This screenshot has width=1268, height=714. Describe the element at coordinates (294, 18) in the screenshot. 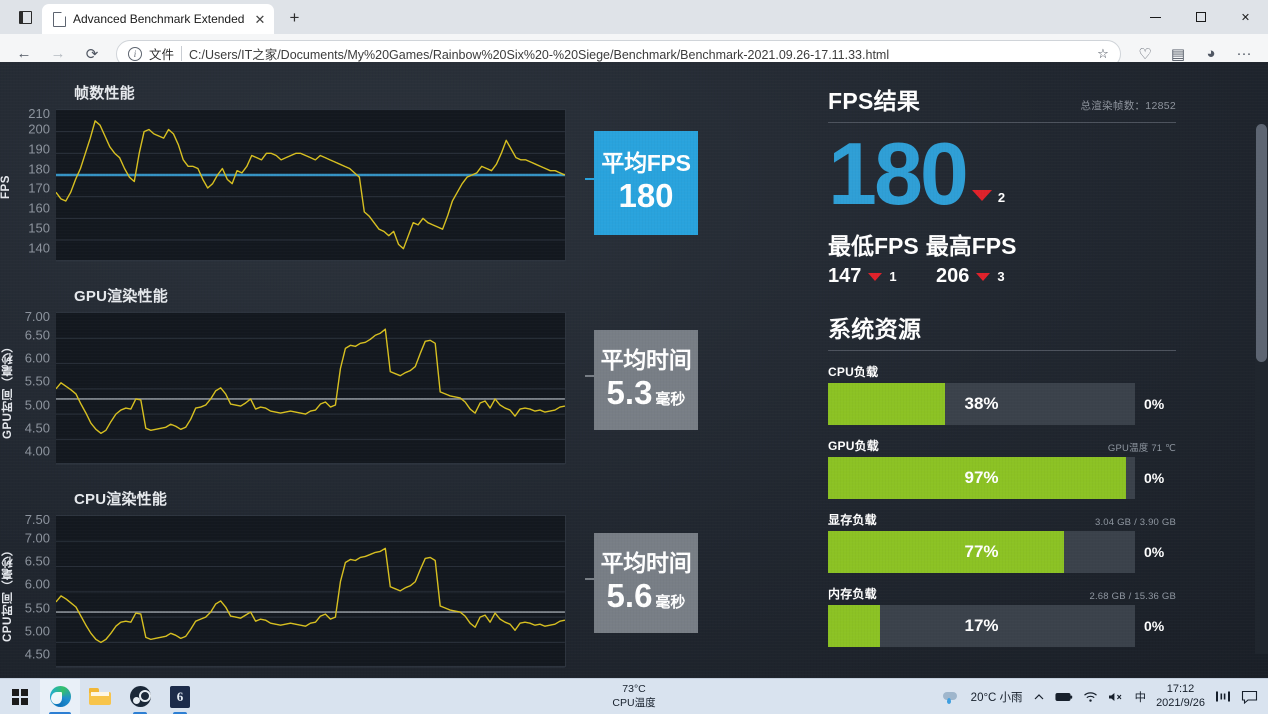

I see `new-tab-button: +` at that location.